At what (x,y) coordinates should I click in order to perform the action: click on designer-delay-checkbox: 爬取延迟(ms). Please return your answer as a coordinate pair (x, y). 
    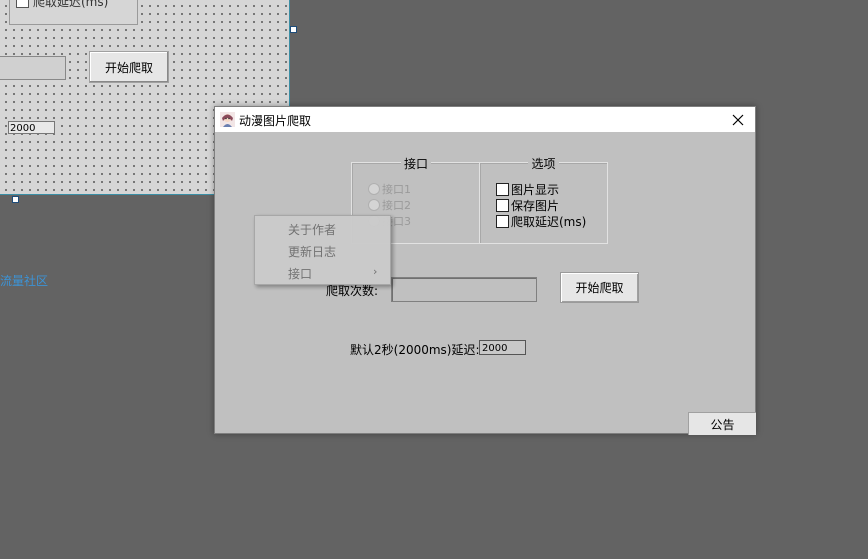
    Looking at the image, I should click on (62, 4).